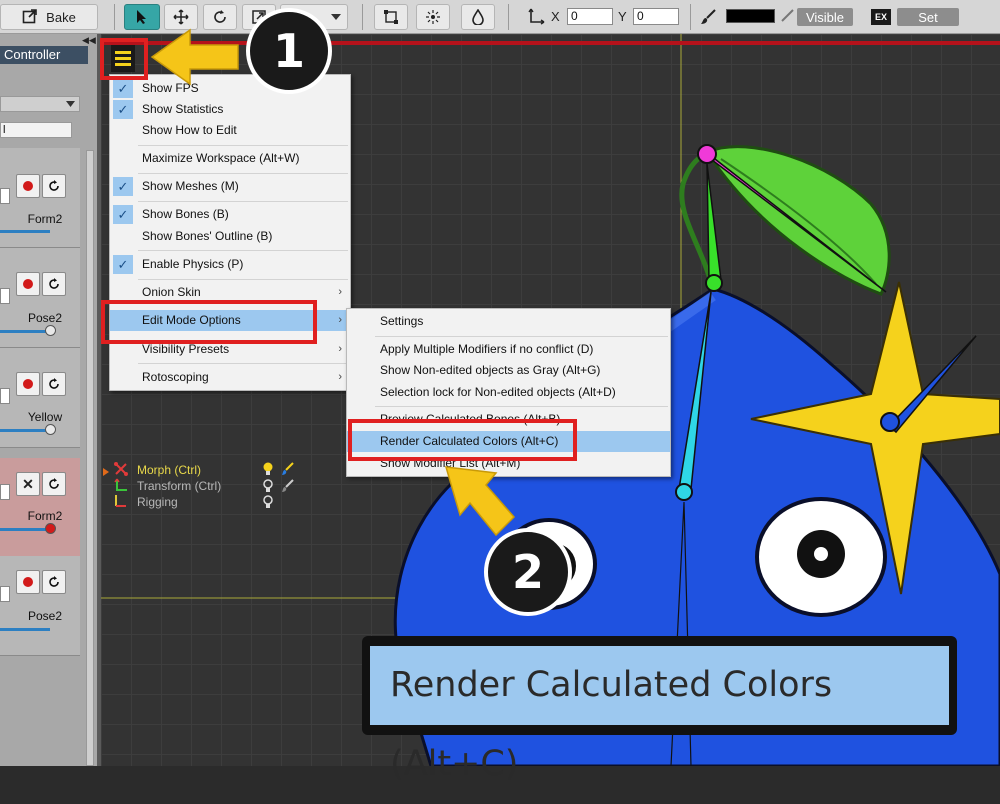  I want to click on highlight-frame-edit-mode-options, so click(209, 322).